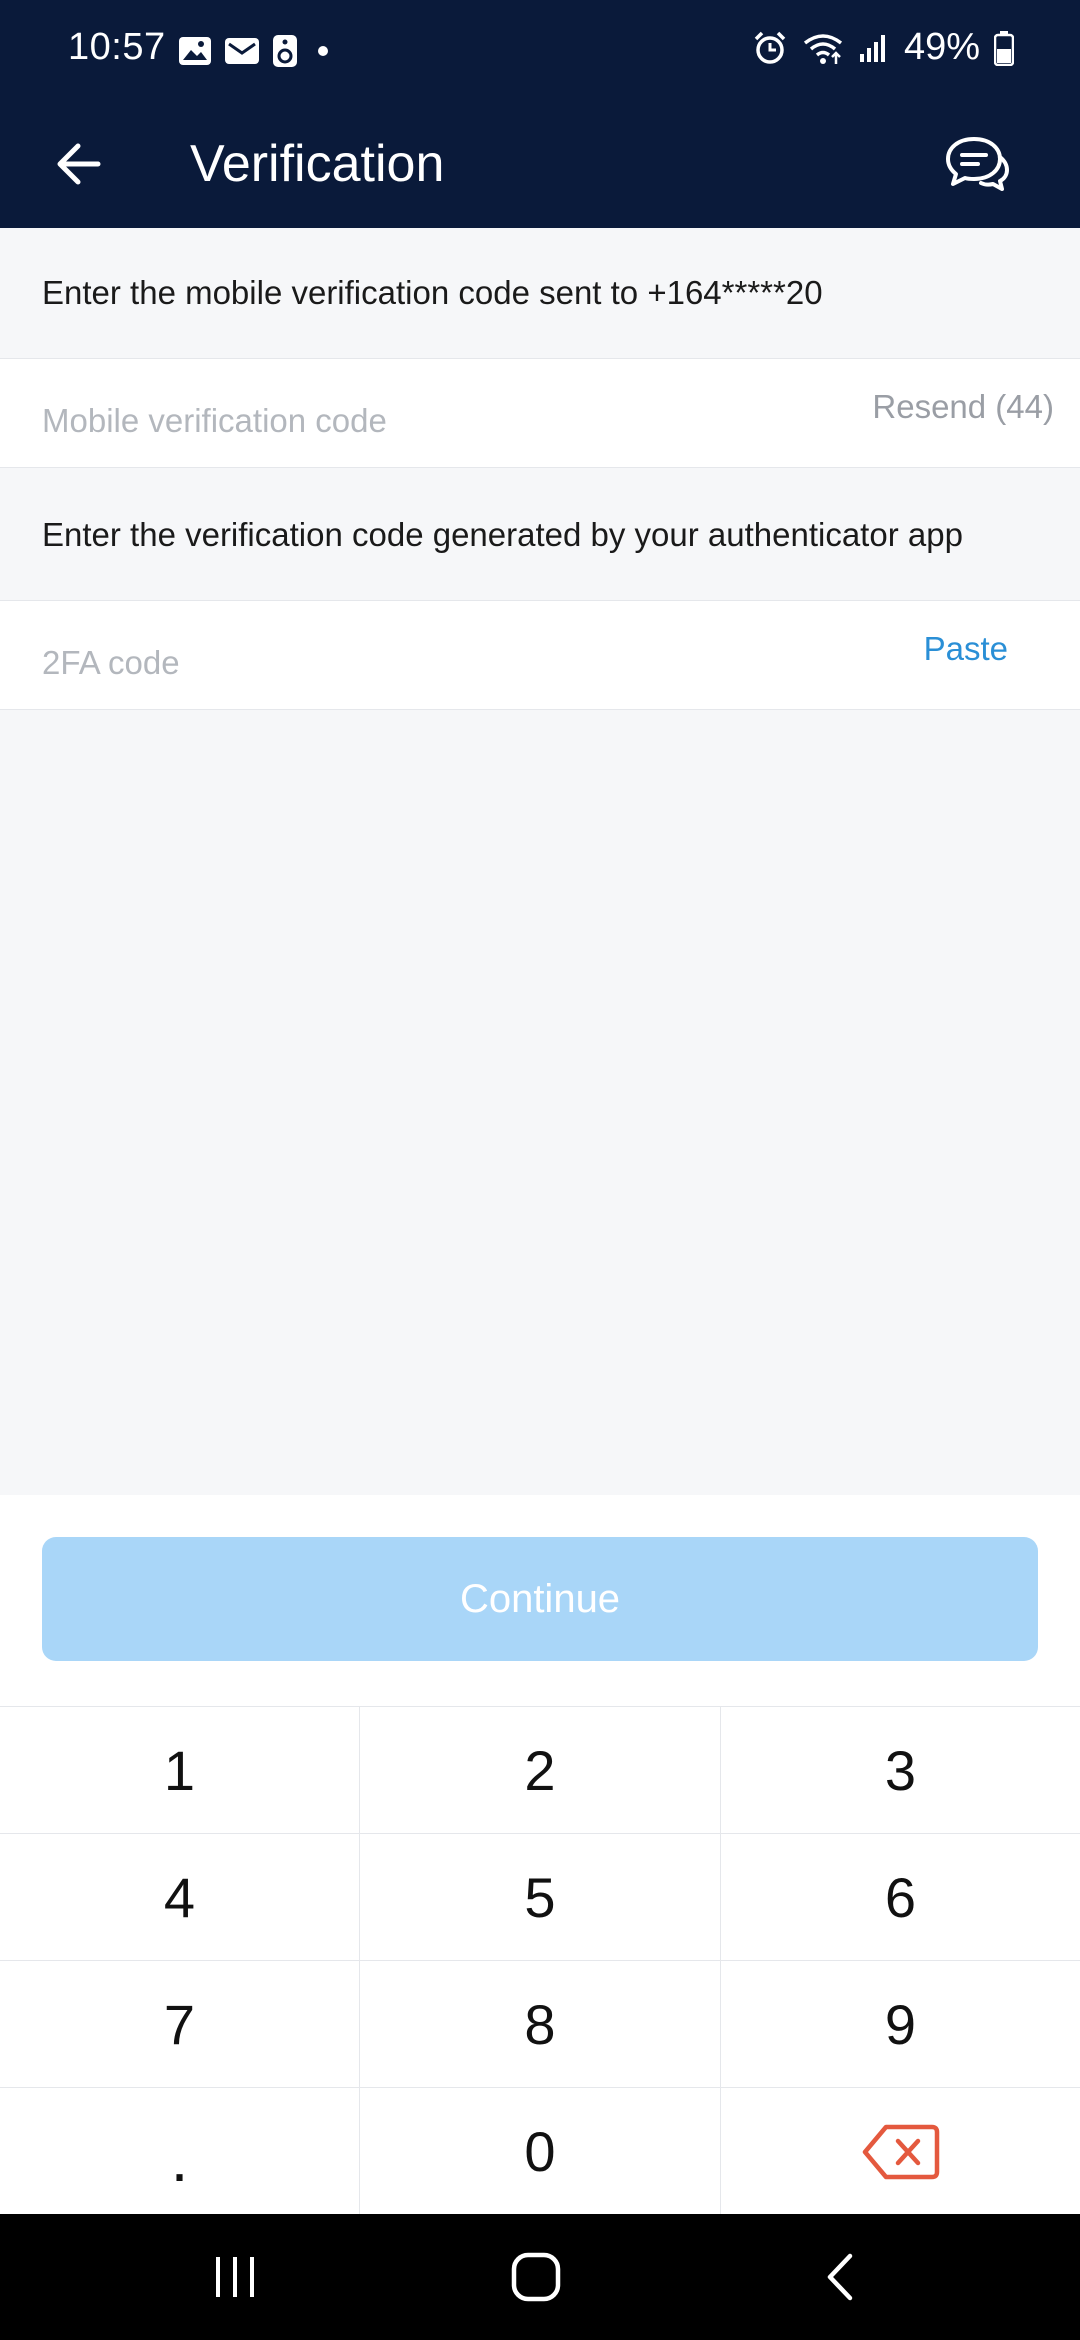 This screenshot has width=1080, height=2340. I want to click on chevron-left-icon, so click(840, 2277).